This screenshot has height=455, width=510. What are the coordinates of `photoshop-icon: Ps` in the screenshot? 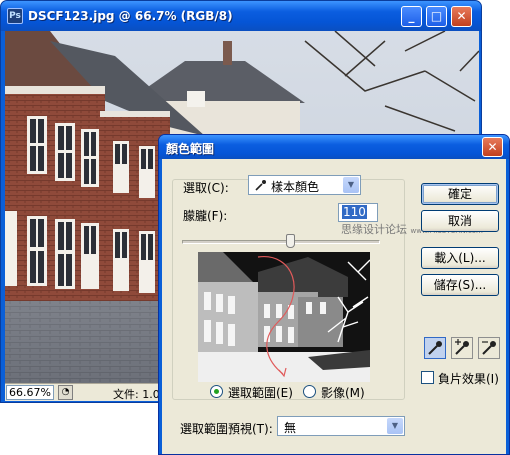 It's located at (15, 16).